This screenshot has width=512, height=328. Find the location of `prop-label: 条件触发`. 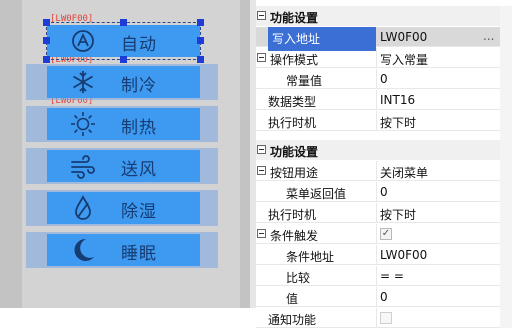

prop-label: 条件触发 is located at coordinates (294, 236).